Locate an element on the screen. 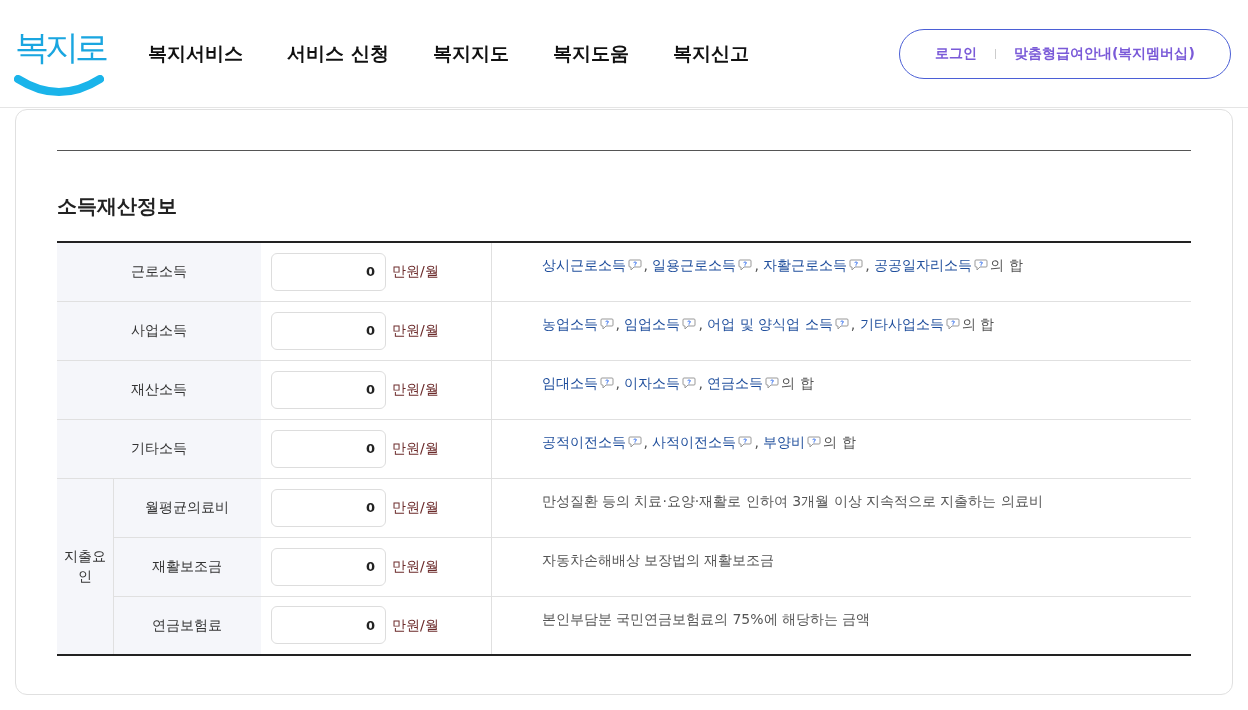 The image size is (1248, 710). nav-link: 복지신고 is located at coordinates (710, 53).